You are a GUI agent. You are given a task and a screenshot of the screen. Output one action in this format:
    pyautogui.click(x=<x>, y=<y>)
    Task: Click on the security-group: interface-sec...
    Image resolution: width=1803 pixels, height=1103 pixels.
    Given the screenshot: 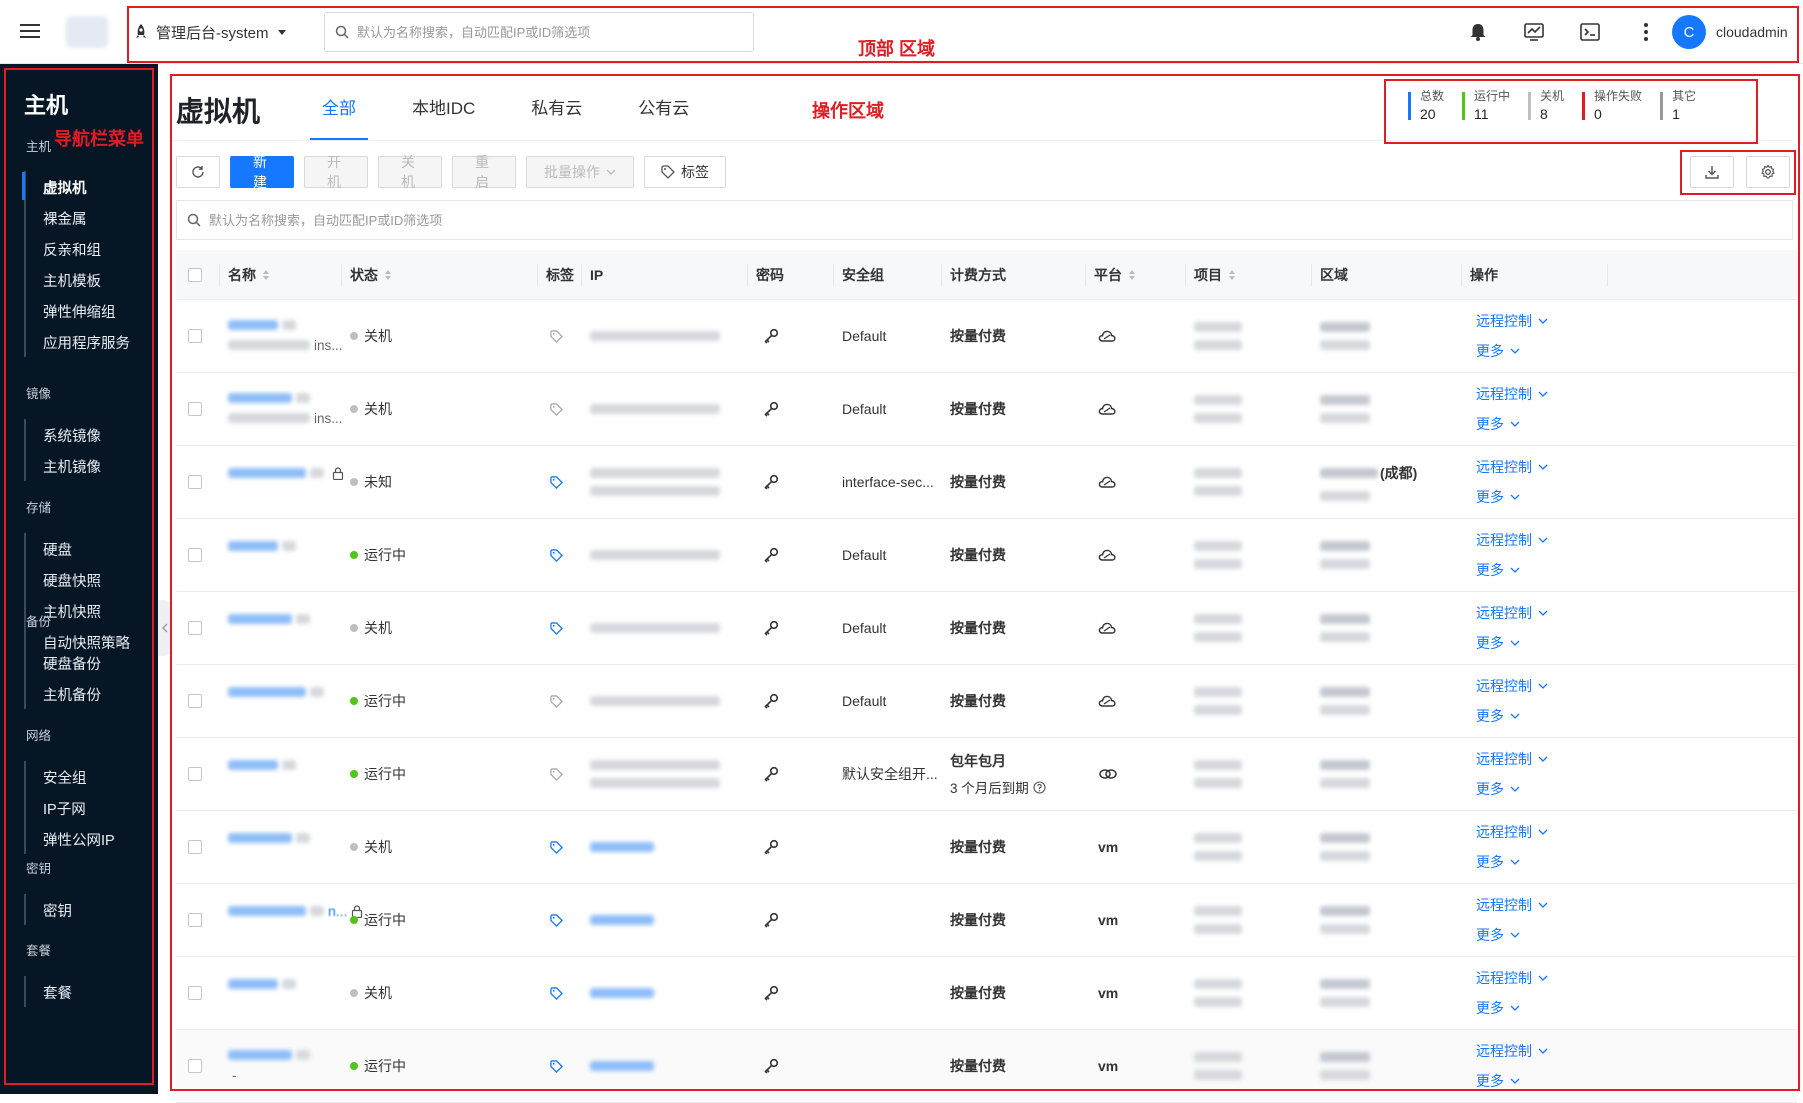 What is the action you would take?
    pyautogui.click(x=888, y=482)
    